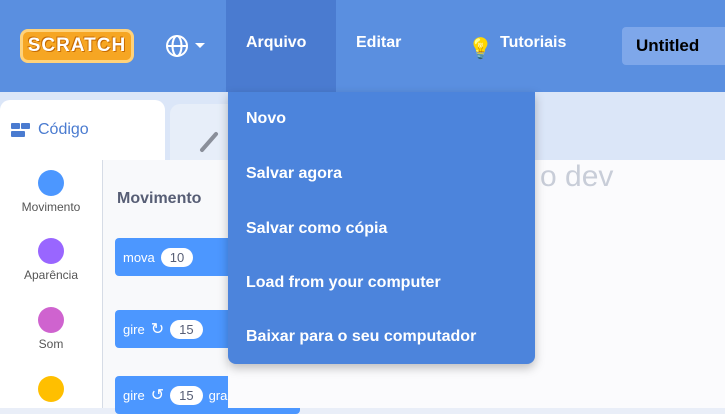 This screenshot has height=414, width=725. I want to click on language-menu, so click(188, 46).